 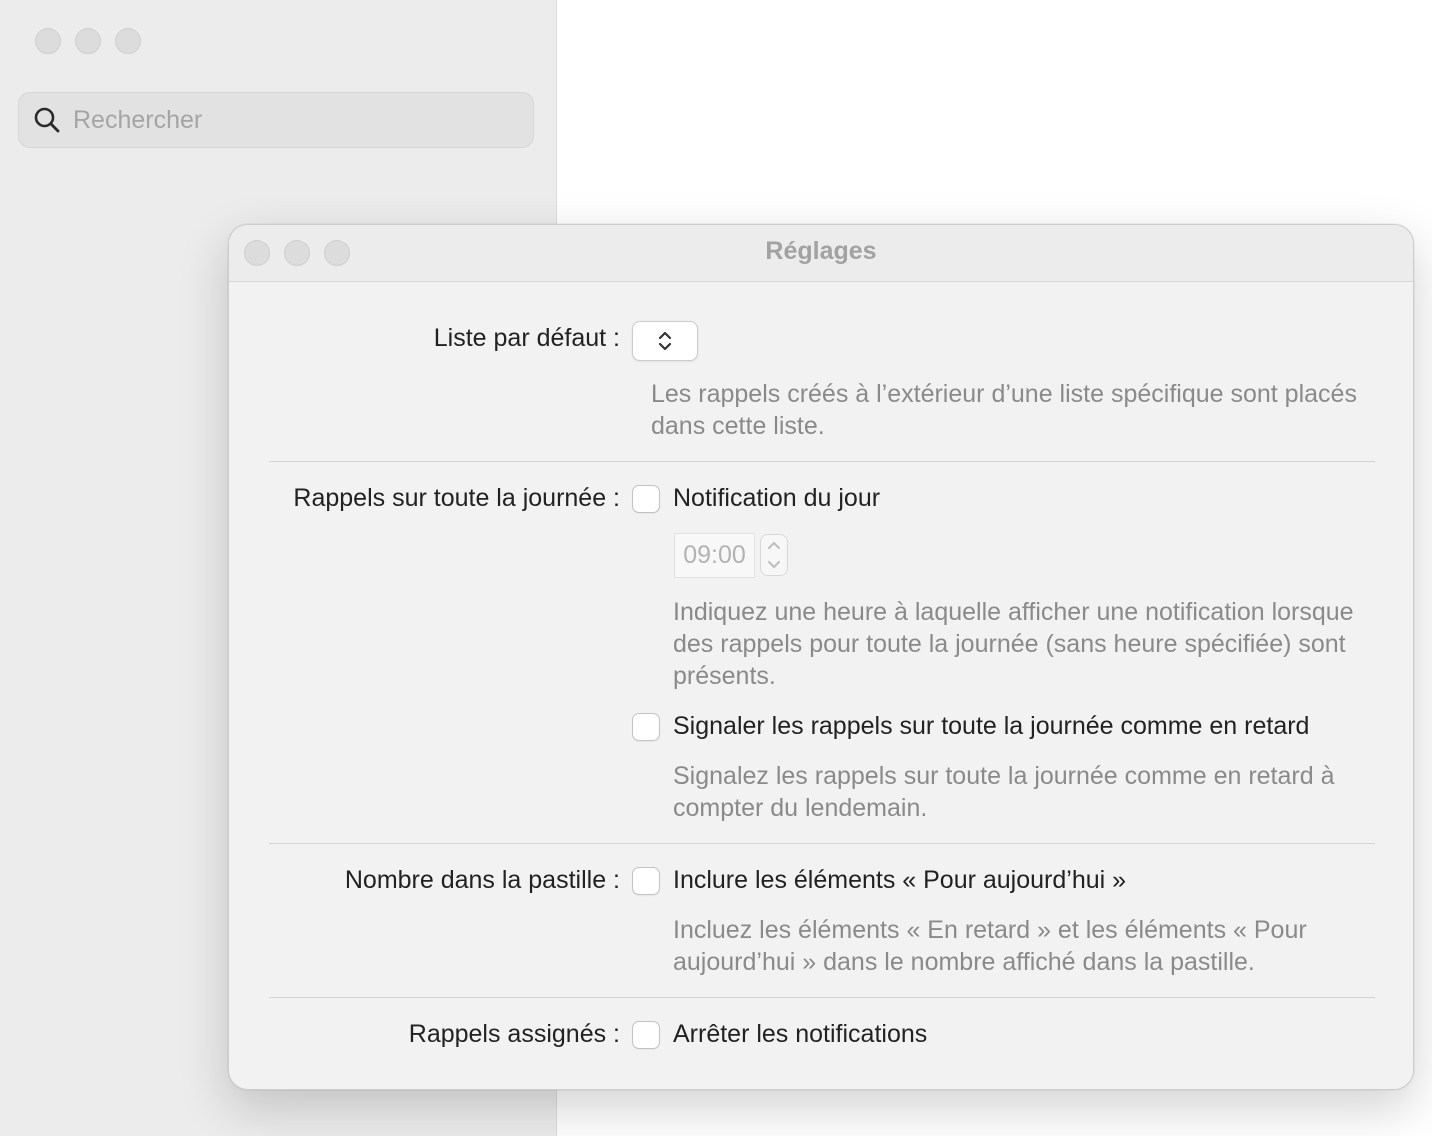 I want to click on time-stepper, so click(x=774, y=555).